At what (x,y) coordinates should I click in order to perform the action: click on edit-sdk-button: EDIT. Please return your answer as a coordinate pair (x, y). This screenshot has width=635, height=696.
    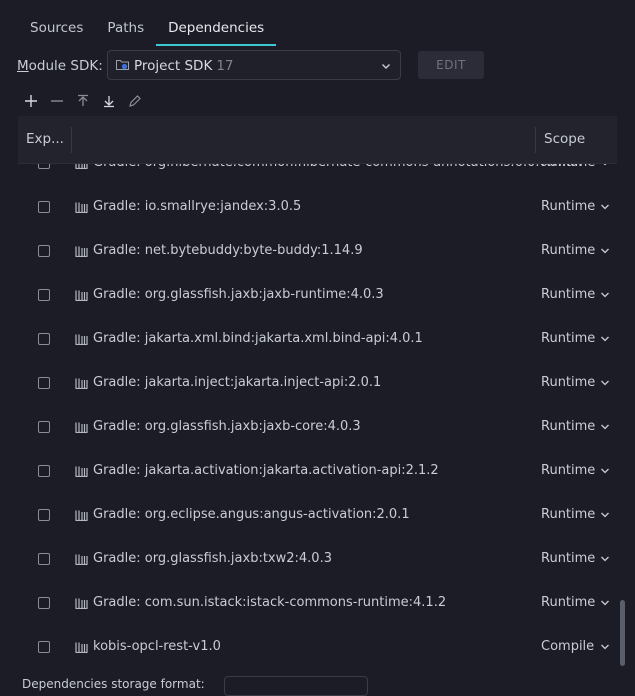
    Looking at the image, I should click on (451, 65).